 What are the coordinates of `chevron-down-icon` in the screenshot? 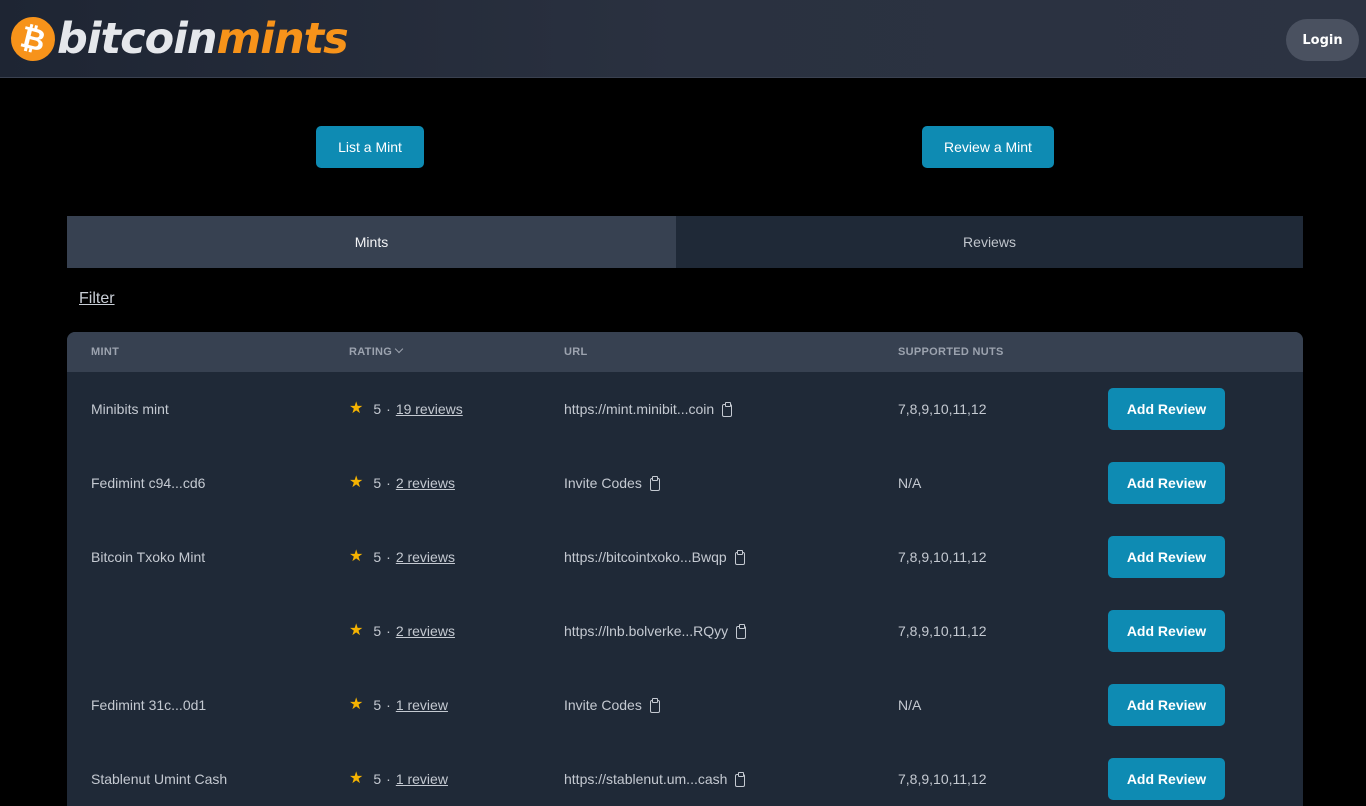 It's located at (399, 349).